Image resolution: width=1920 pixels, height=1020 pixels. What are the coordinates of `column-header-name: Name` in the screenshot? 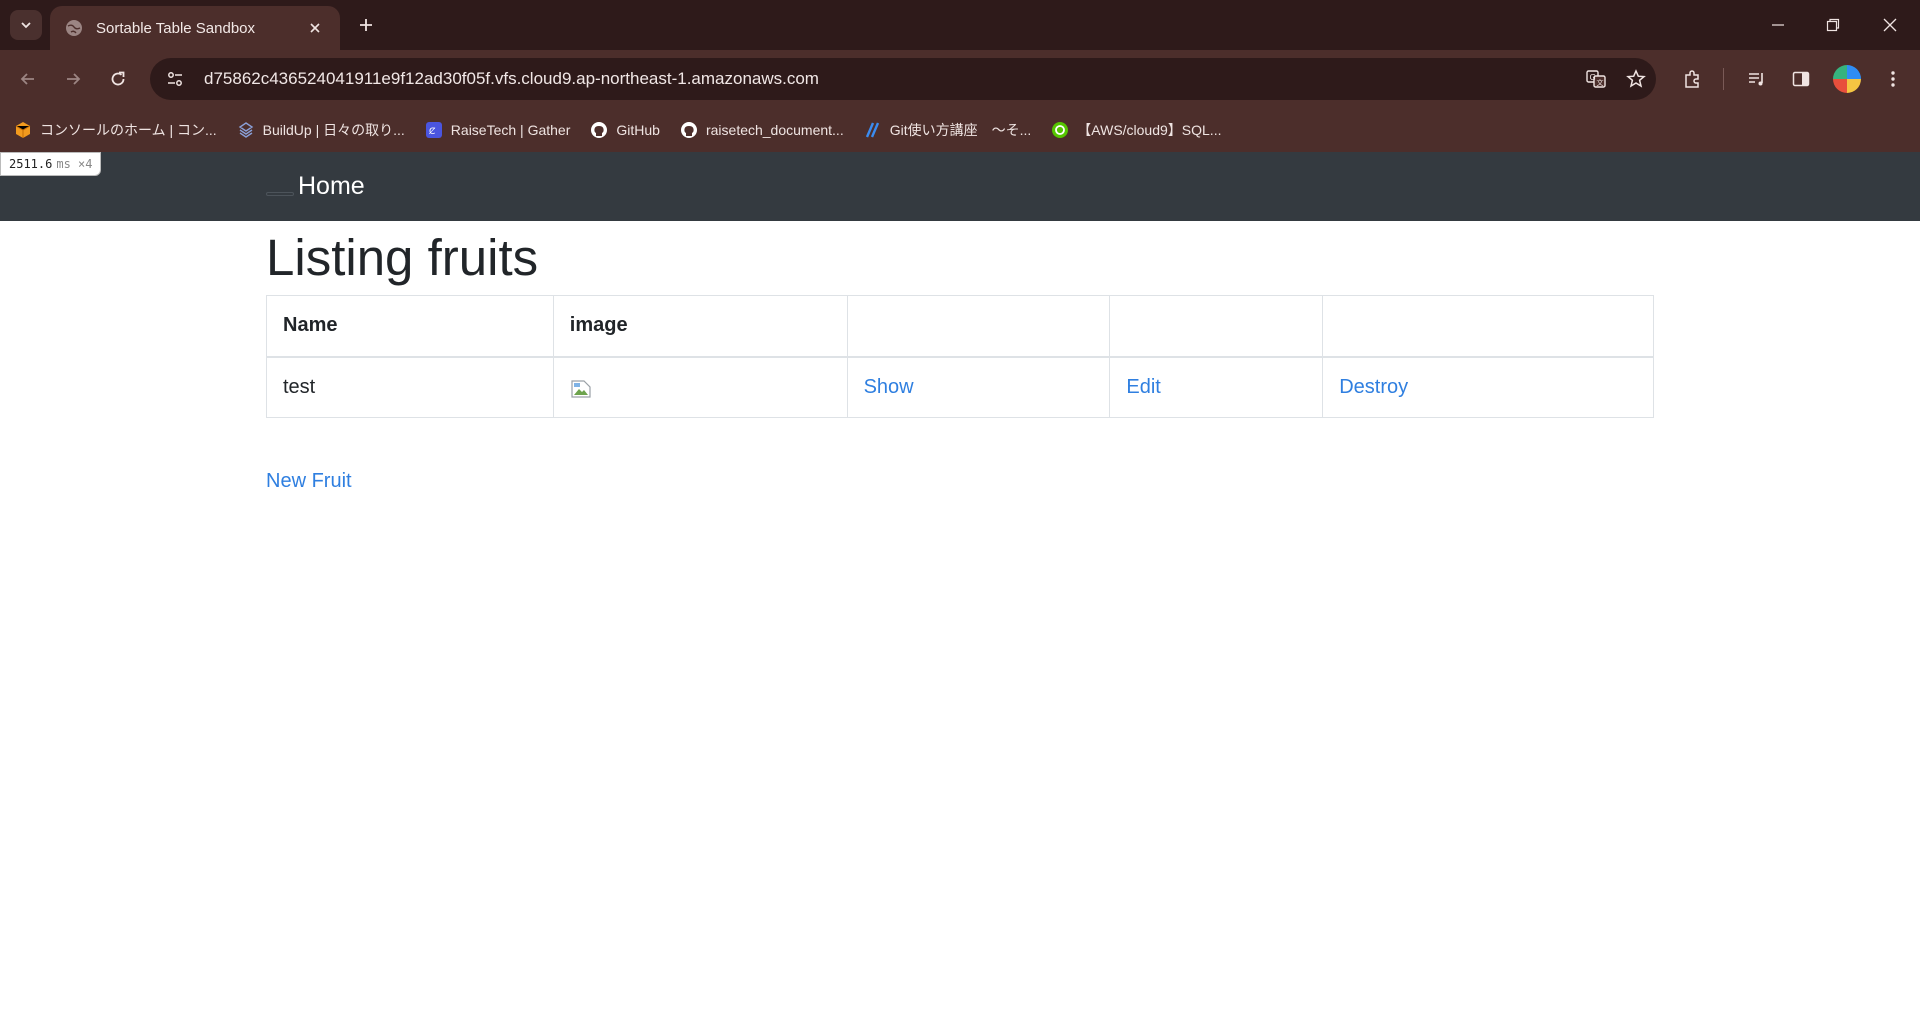 It's located at (410, 326).